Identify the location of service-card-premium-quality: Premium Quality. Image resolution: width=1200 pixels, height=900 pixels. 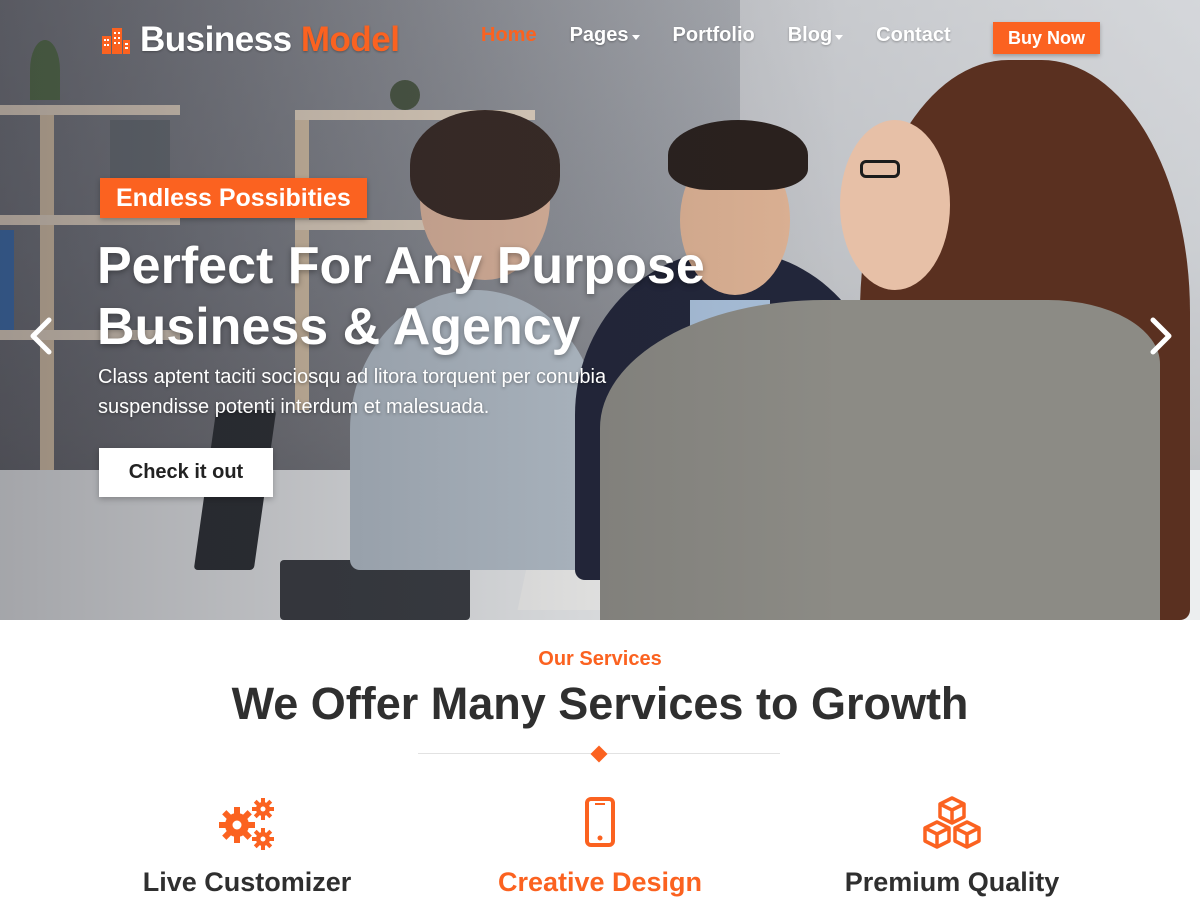
(952, 846).